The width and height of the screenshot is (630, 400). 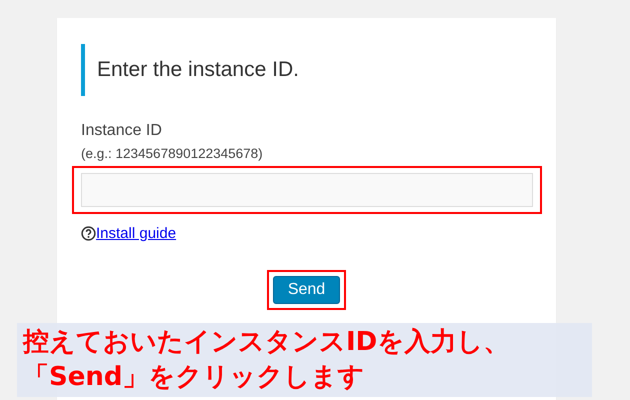 I want to click on field-hint: (e.g.: 1234567890122345678), so click(x=172, y=153).